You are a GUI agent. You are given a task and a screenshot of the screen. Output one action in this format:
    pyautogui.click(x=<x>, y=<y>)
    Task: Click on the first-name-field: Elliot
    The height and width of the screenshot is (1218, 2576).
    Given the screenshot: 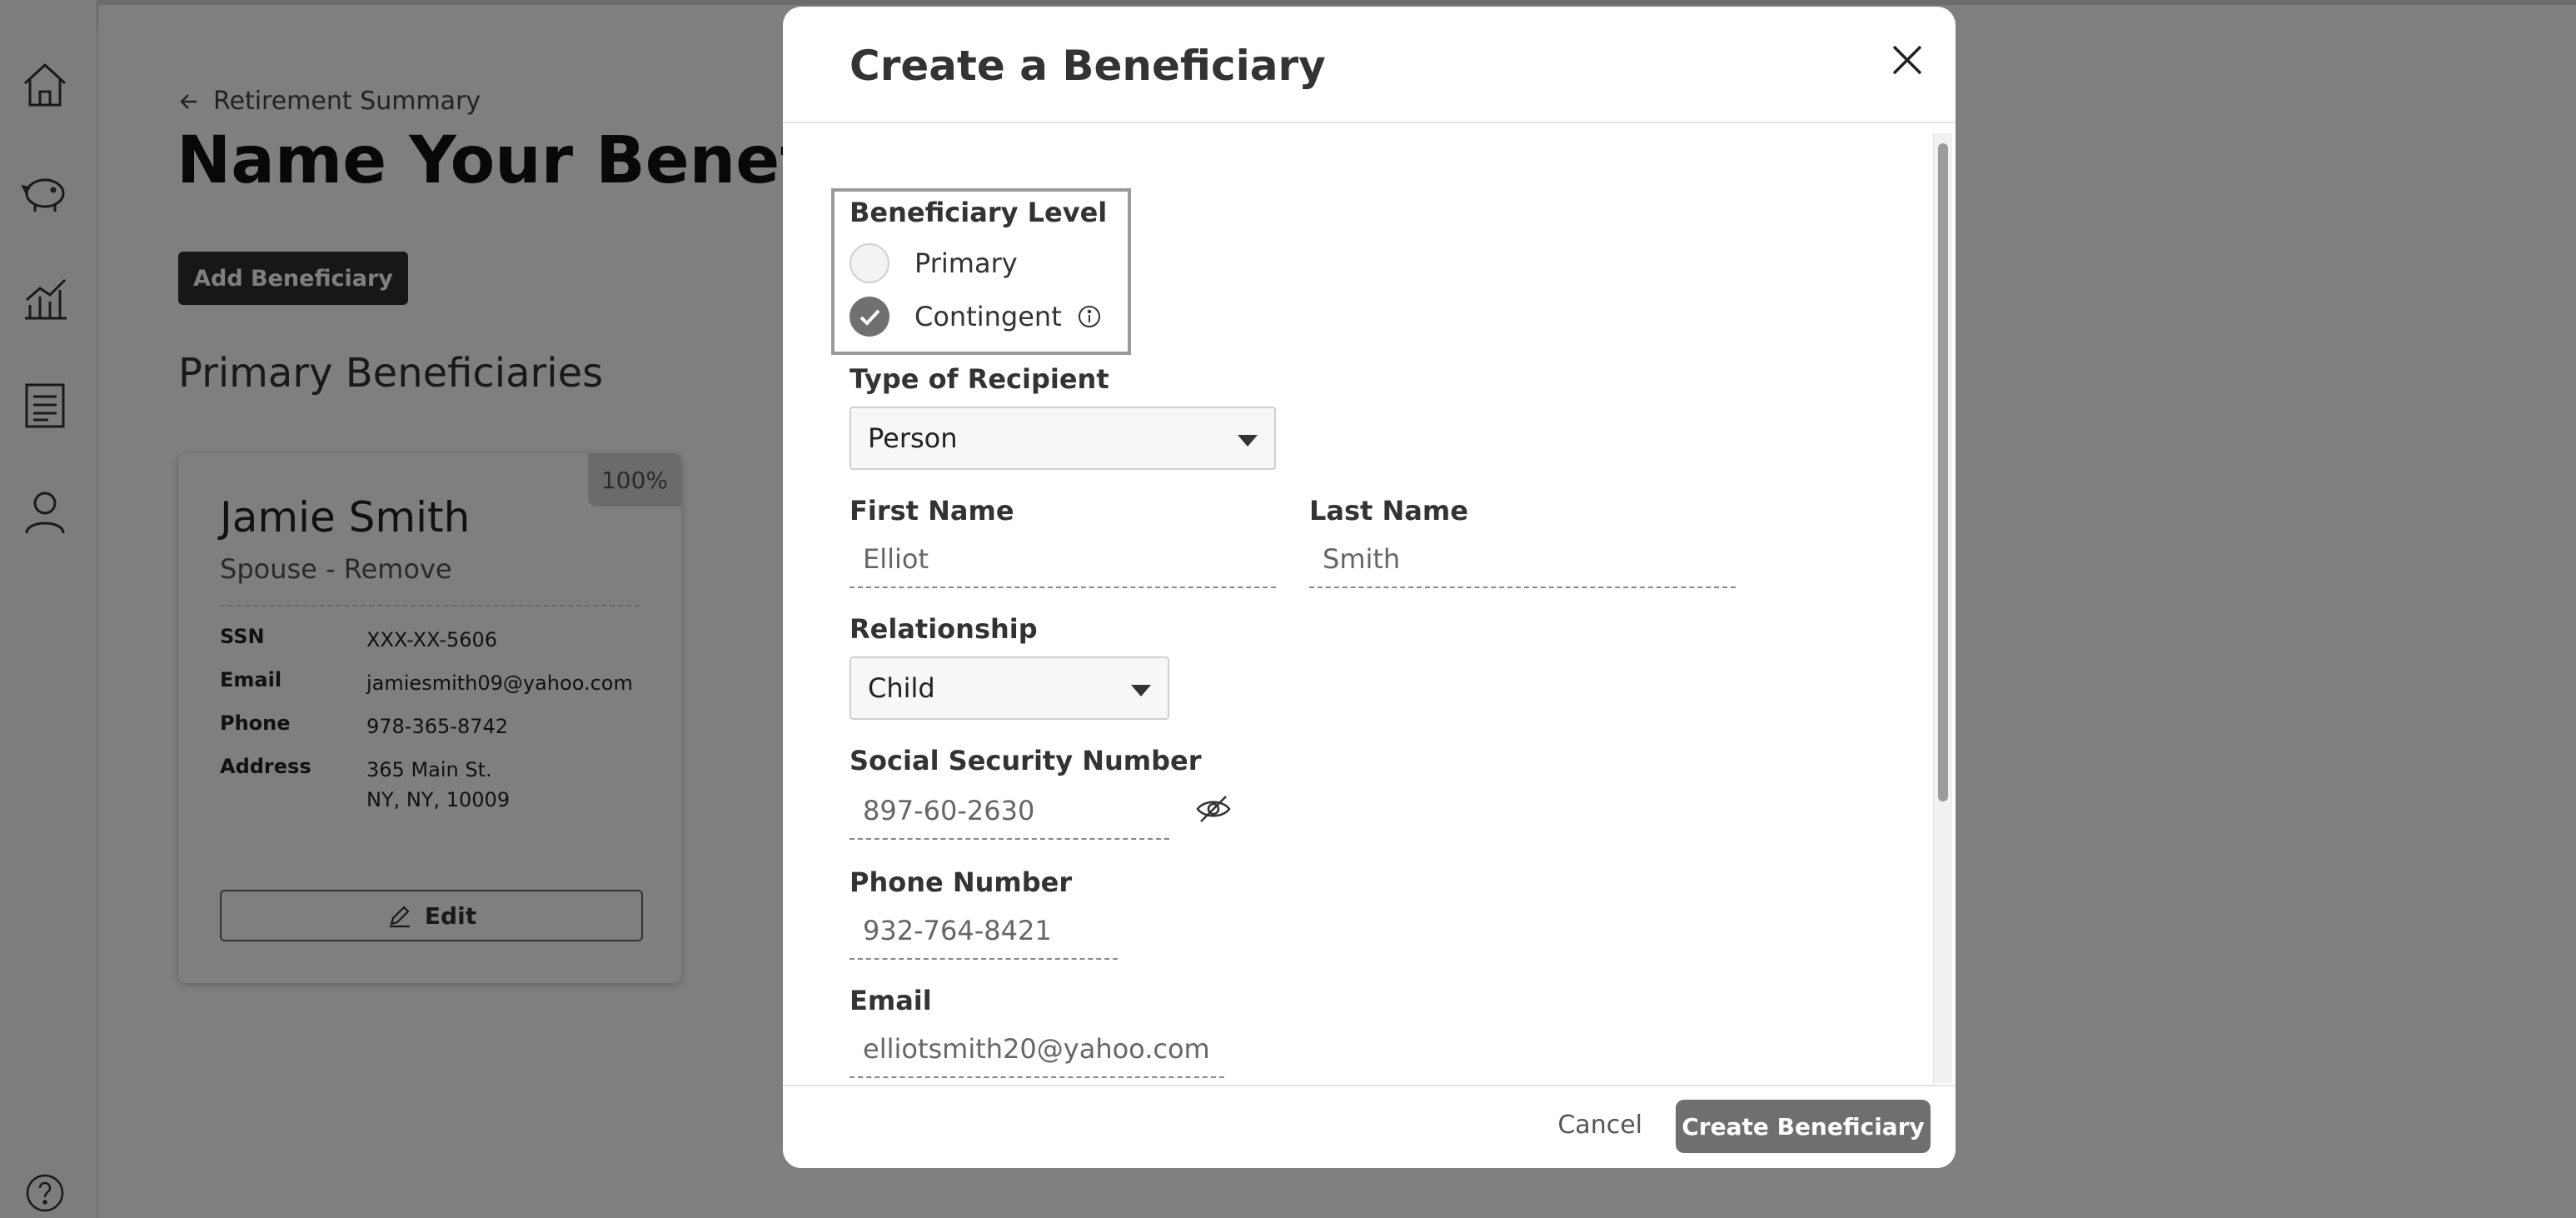 What is the action you would take?
    pyautogui.click(x=1063, y=560)
    